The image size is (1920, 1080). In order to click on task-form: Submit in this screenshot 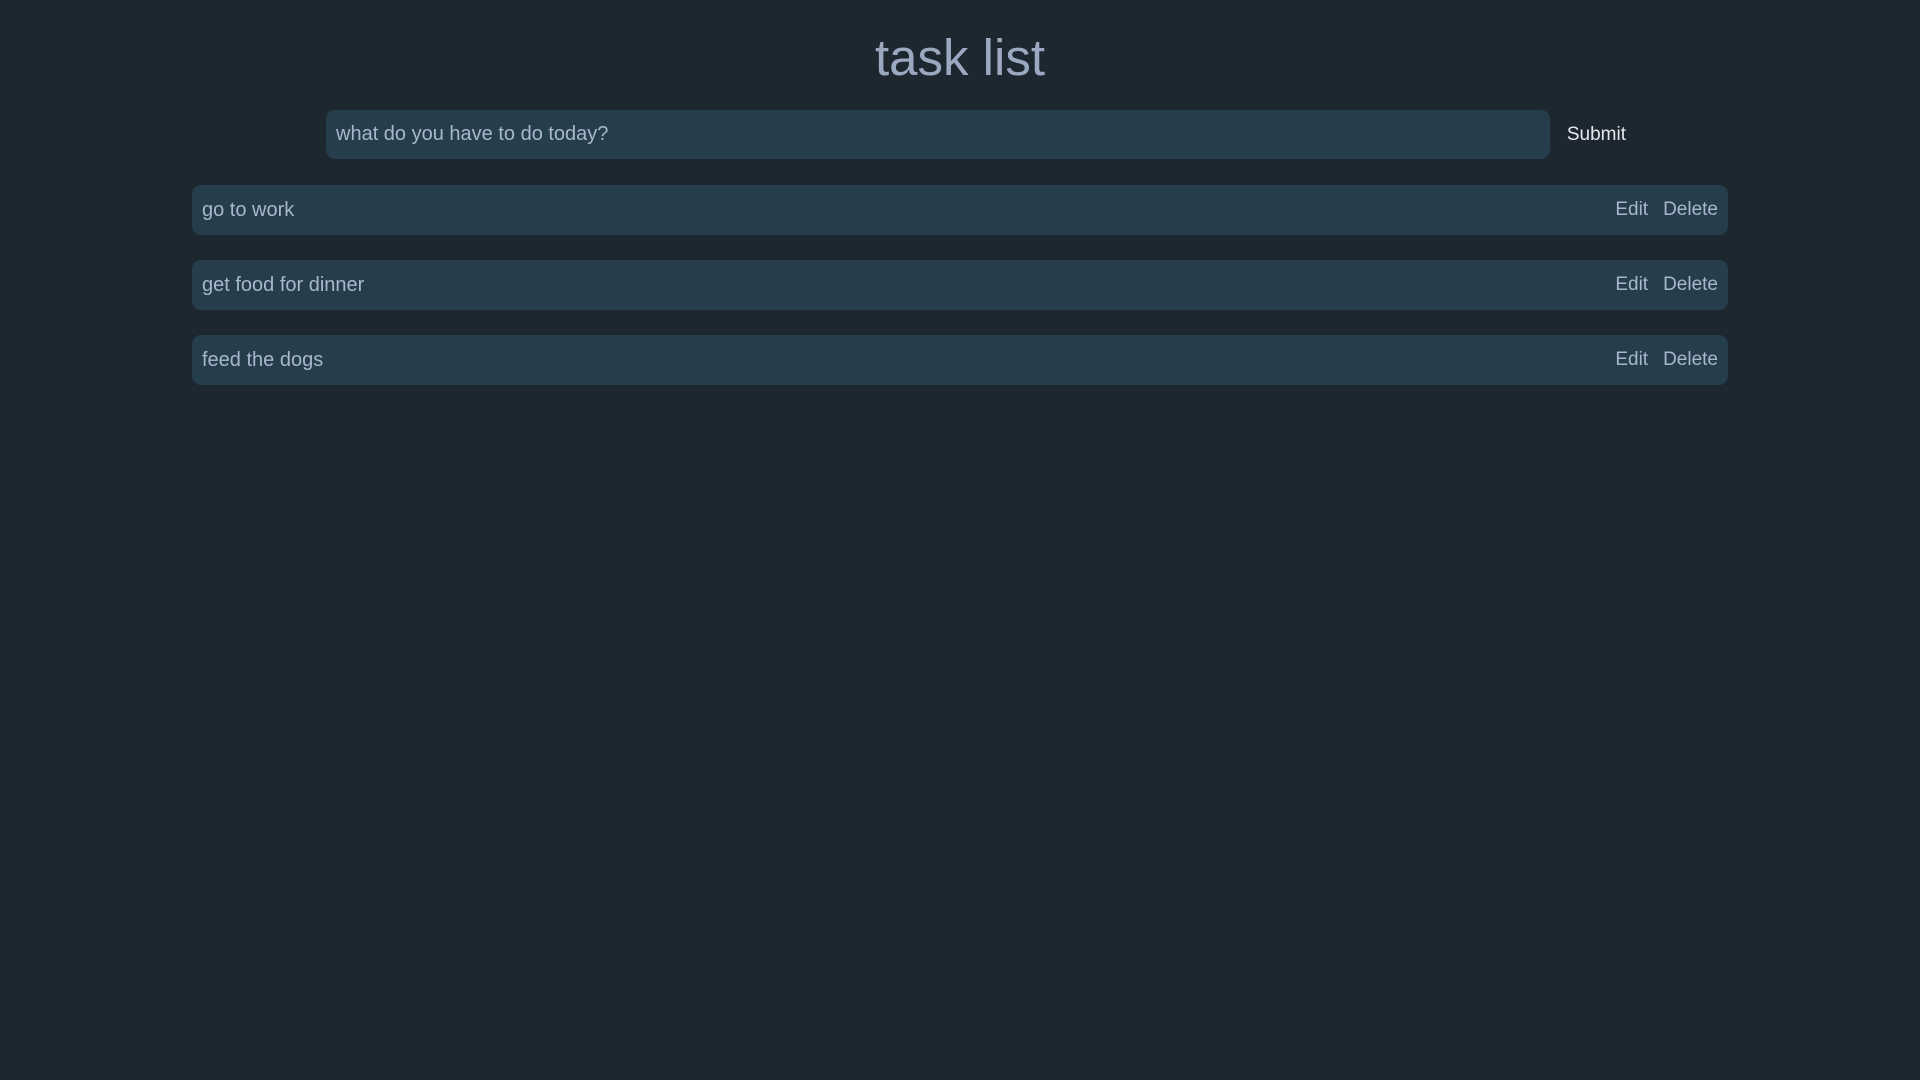, I will do `click(976, 134)`.